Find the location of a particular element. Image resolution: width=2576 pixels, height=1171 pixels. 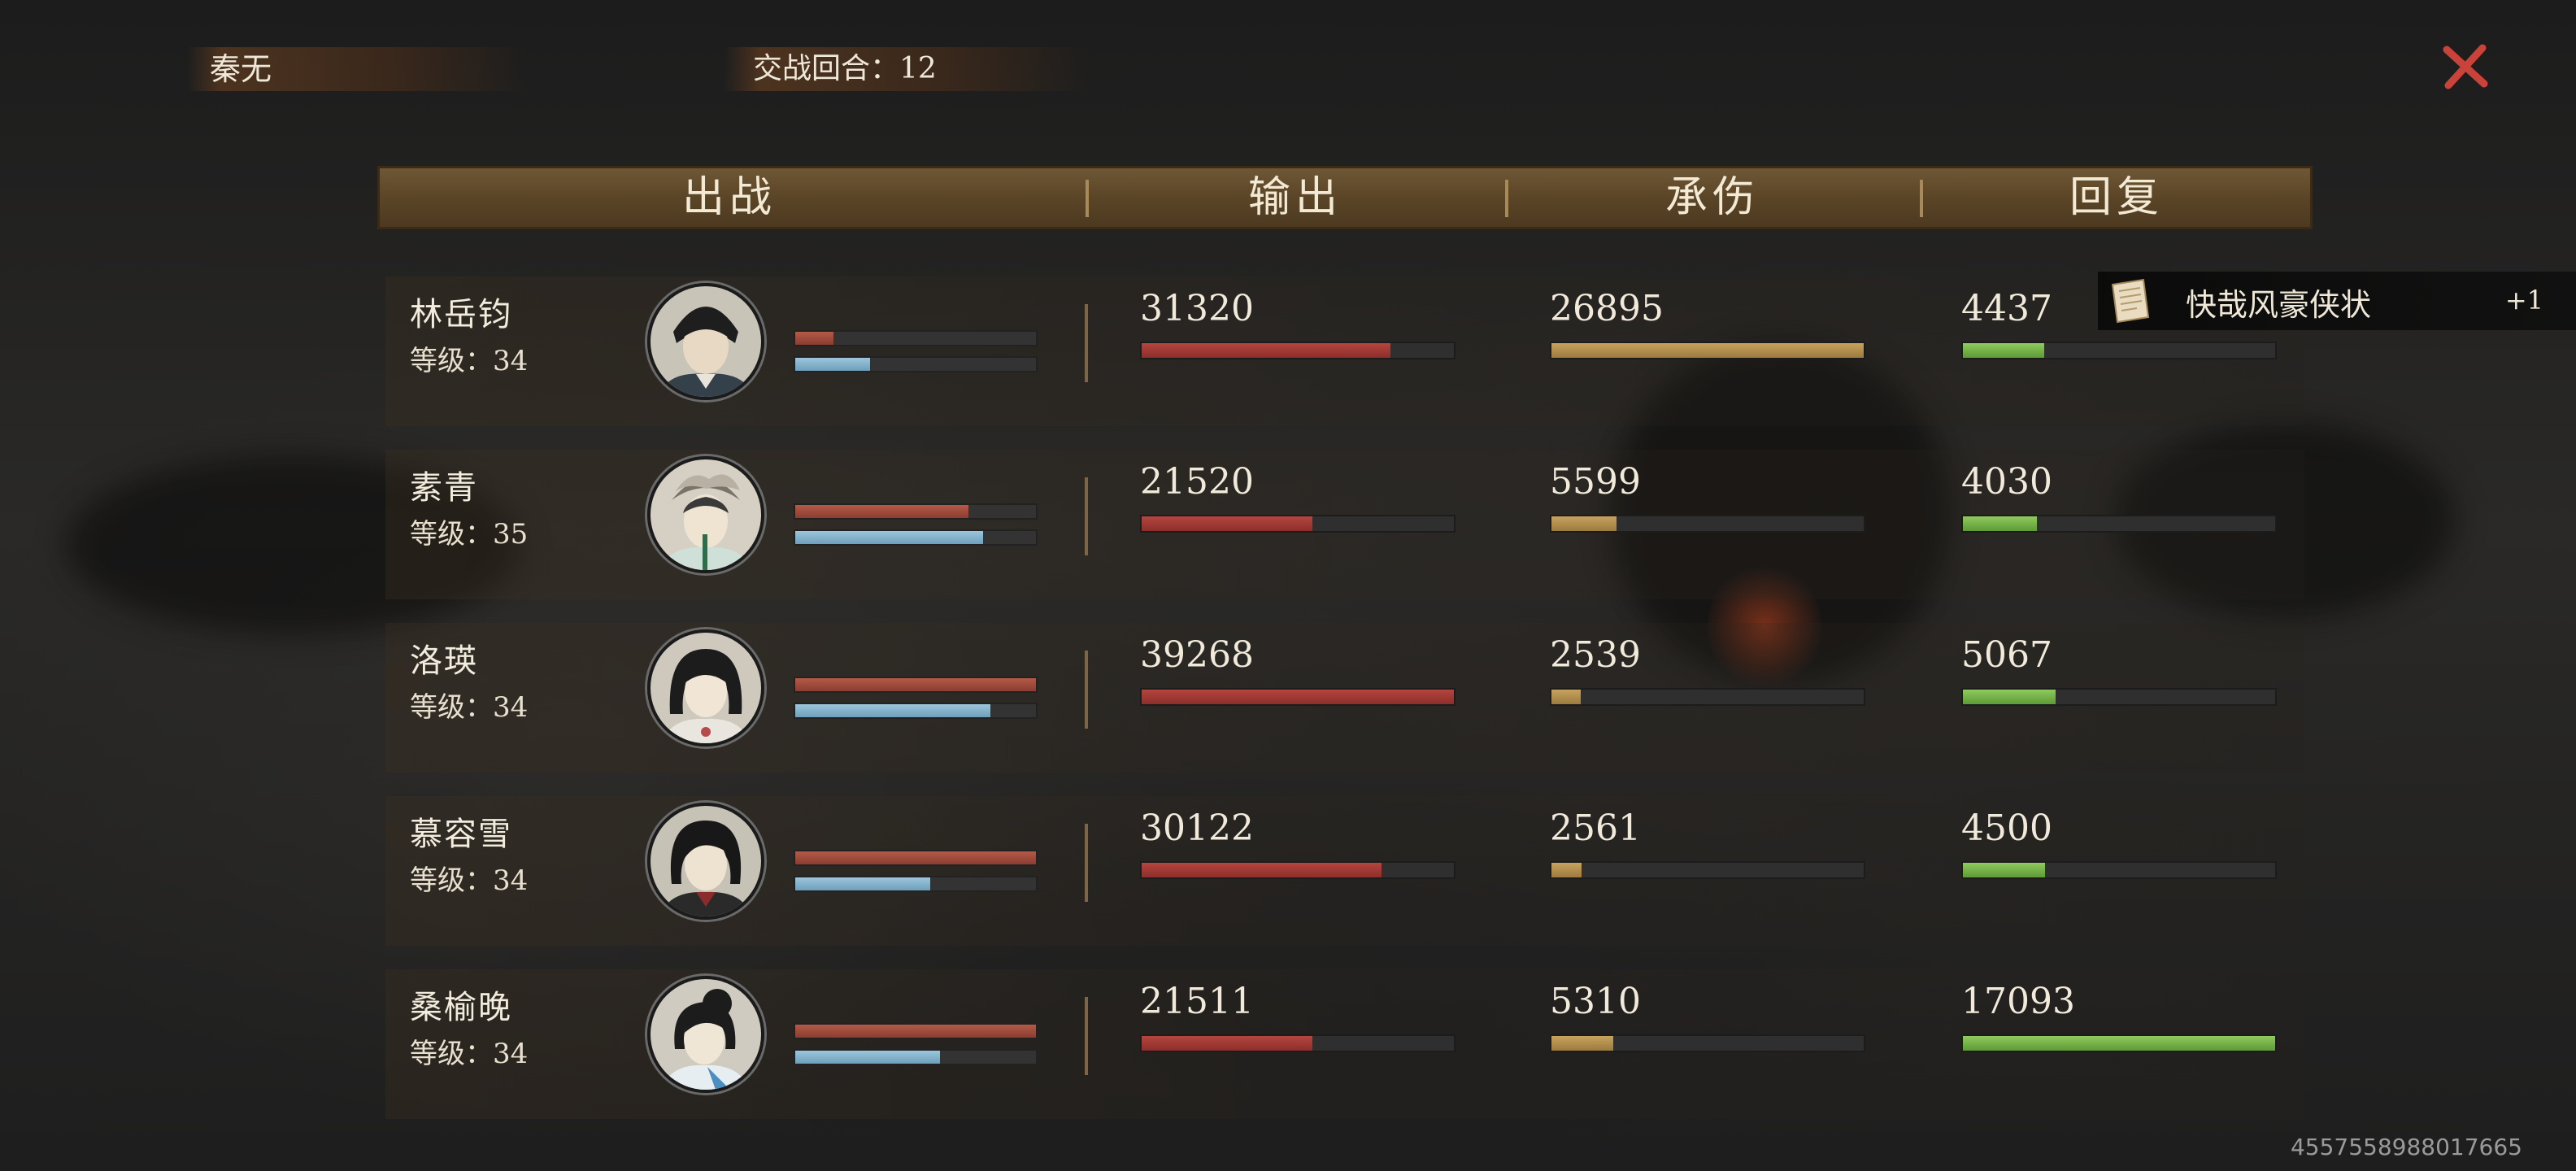

output-value: 39268 is located at coordinates (1197, 655).